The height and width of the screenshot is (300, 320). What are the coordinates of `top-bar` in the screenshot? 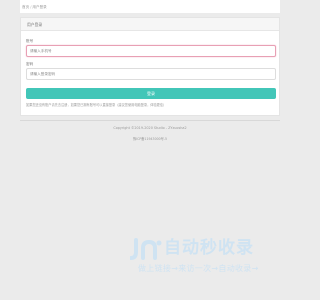 It's located at (150, 6).